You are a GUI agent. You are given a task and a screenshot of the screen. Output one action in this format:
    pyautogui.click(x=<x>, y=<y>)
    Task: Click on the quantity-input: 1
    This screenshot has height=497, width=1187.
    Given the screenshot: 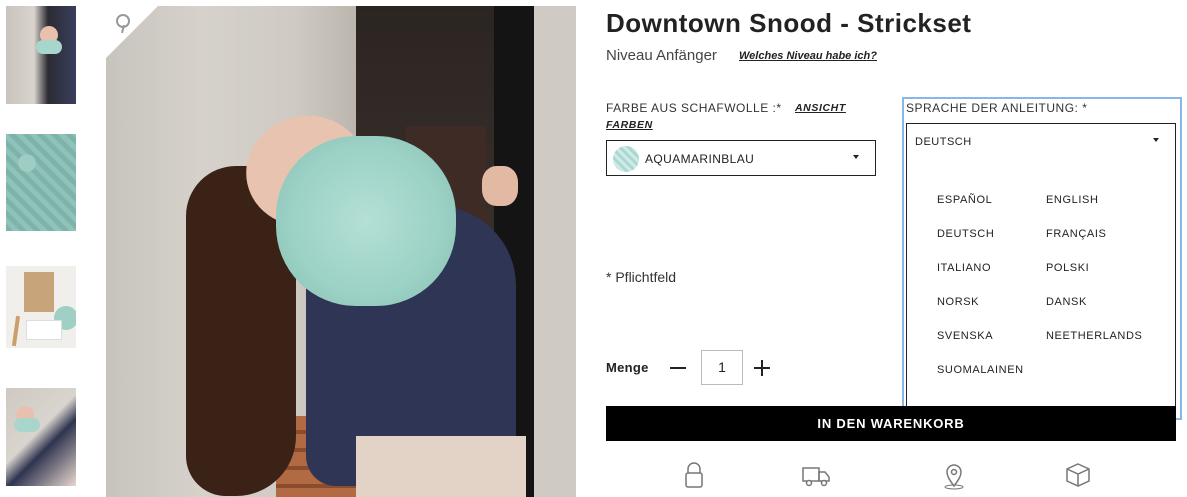 What is the action you would take?
    pyautogui.click(x=722, y=367)
    